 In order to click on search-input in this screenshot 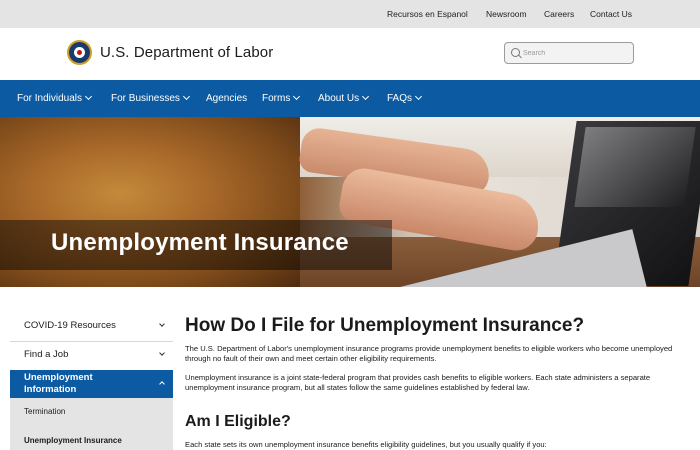, I will do `click(575, 53)`.